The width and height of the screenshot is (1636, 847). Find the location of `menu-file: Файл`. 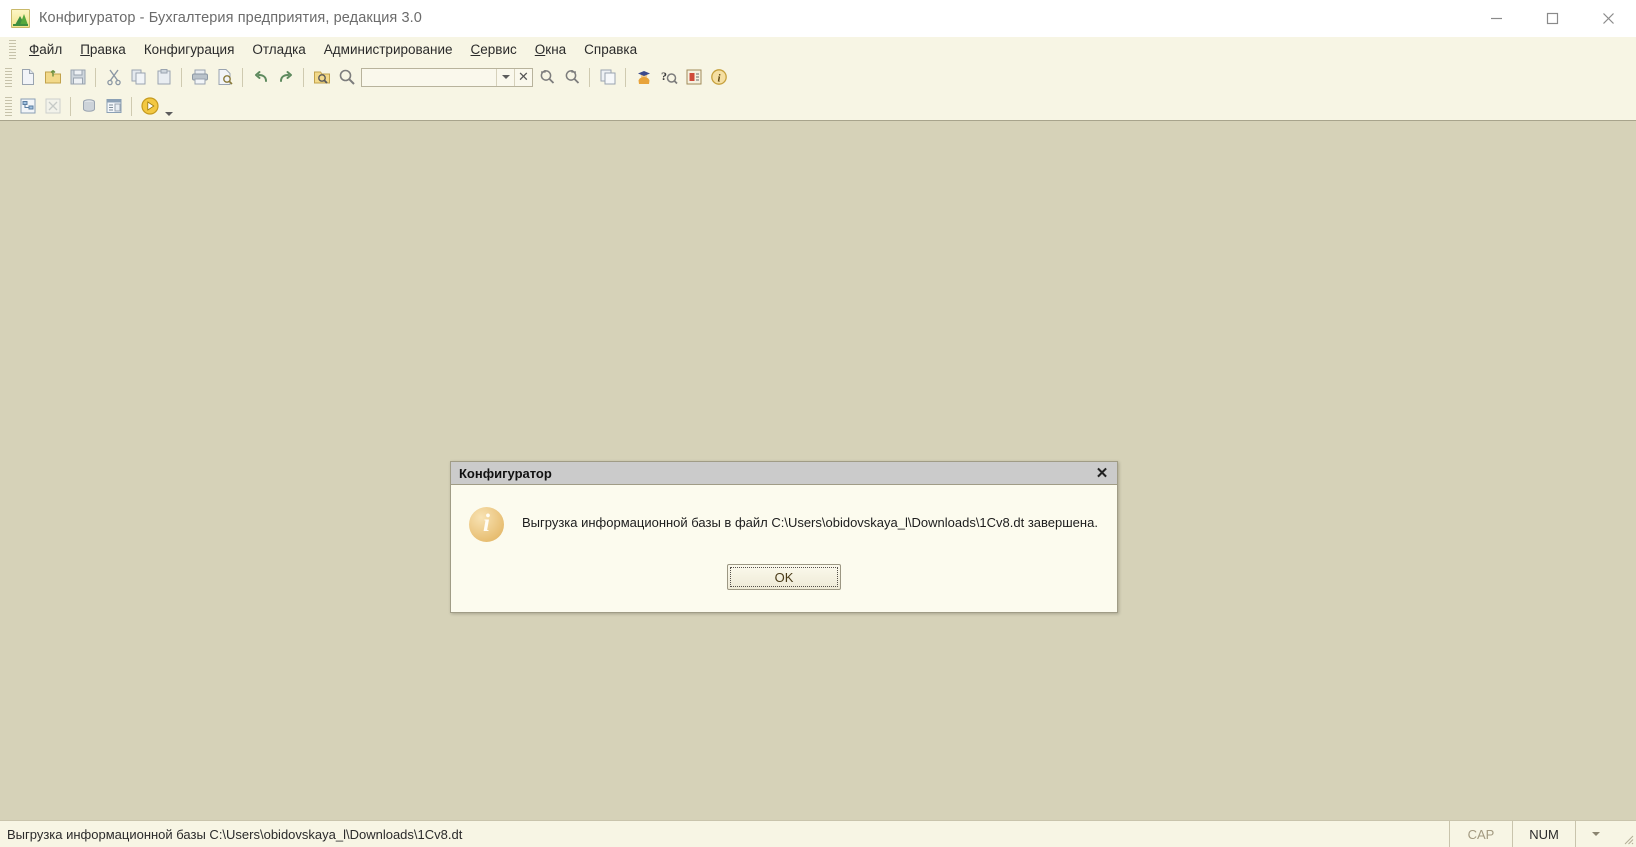

menu-file: Файл is located at coordinates (45, 49).